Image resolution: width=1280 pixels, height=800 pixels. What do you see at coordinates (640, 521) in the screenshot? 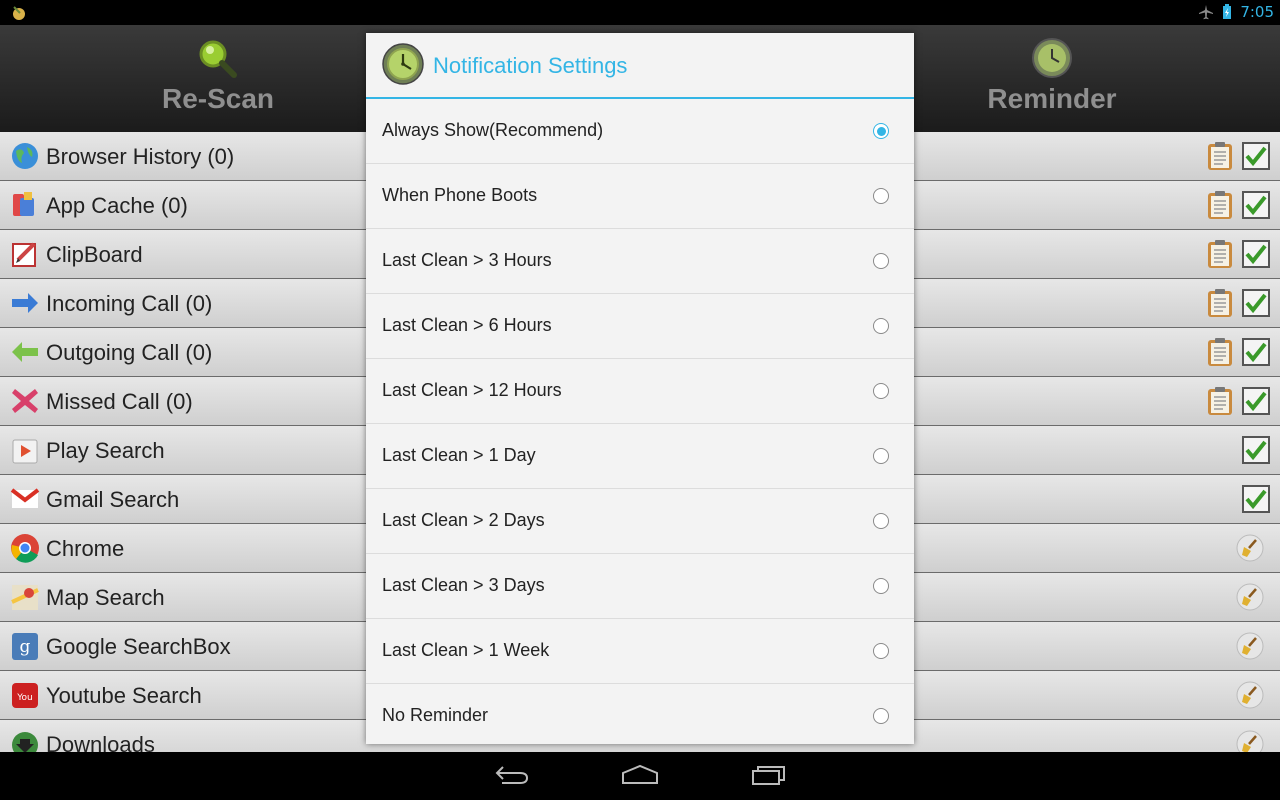
I see `option-row: Last Clean > 2 Days` at bounding box center [640, 521].